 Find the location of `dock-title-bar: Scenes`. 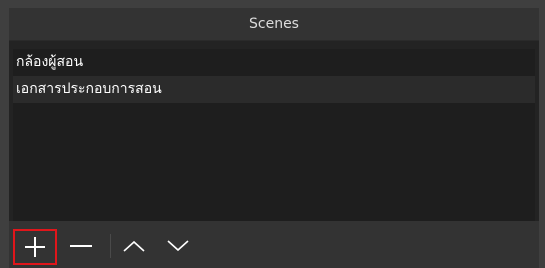

dock-title-bar: Scenes is located at coordinates (274, 24).